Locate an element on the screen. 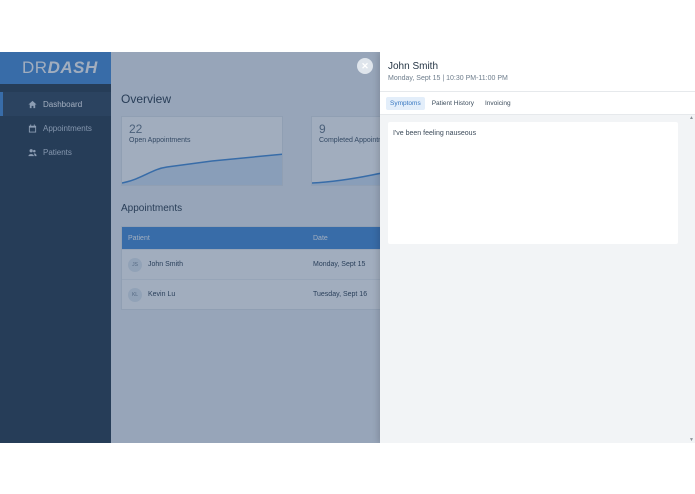 Image resolution: width=695 pixels, height=494 pixels. appointment-time: Monday, Sept 15 | 10:30 PM-11:00 PM is located at coordinates (448, 78).